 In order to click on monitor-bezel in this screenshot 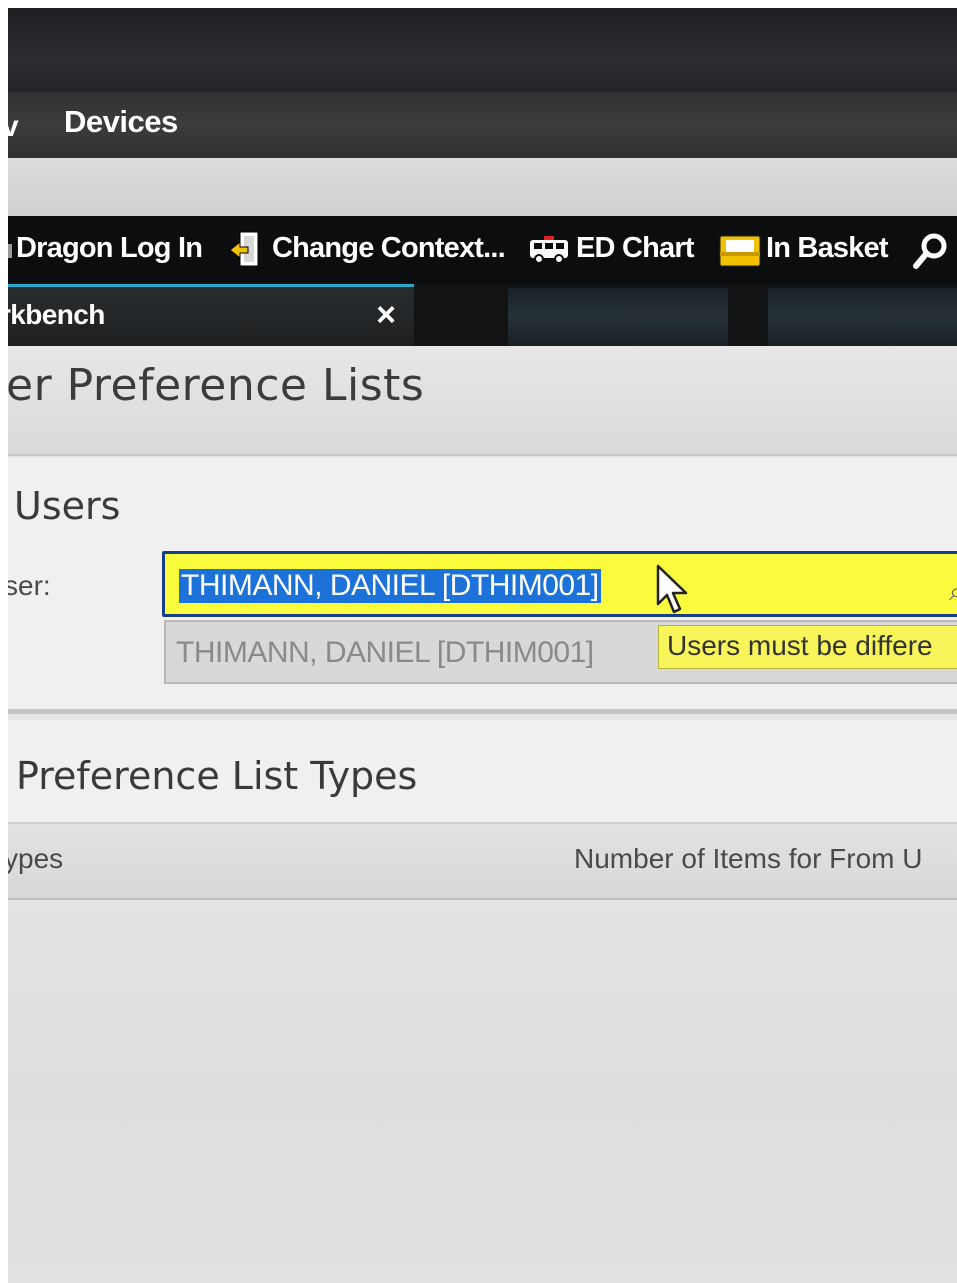, I will do `click(482, 50)`.